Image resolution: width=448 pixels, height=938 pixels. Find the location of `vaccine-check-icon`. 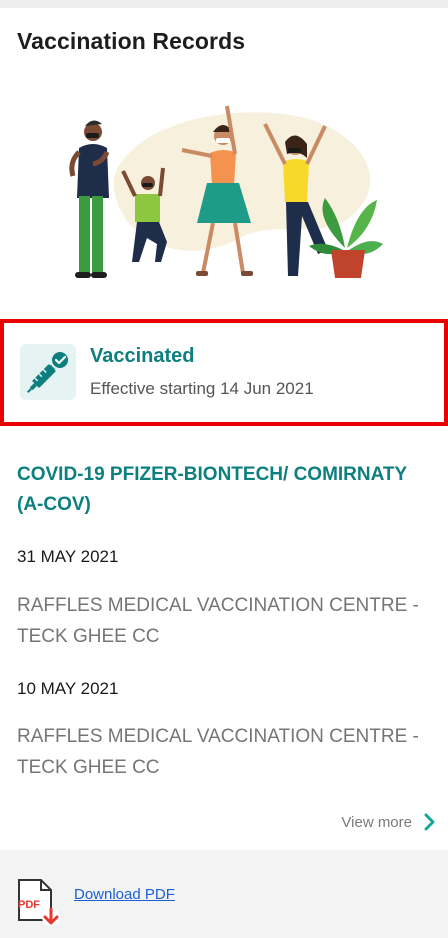

vaccine-check-icon is located at coordinates (48, 372).